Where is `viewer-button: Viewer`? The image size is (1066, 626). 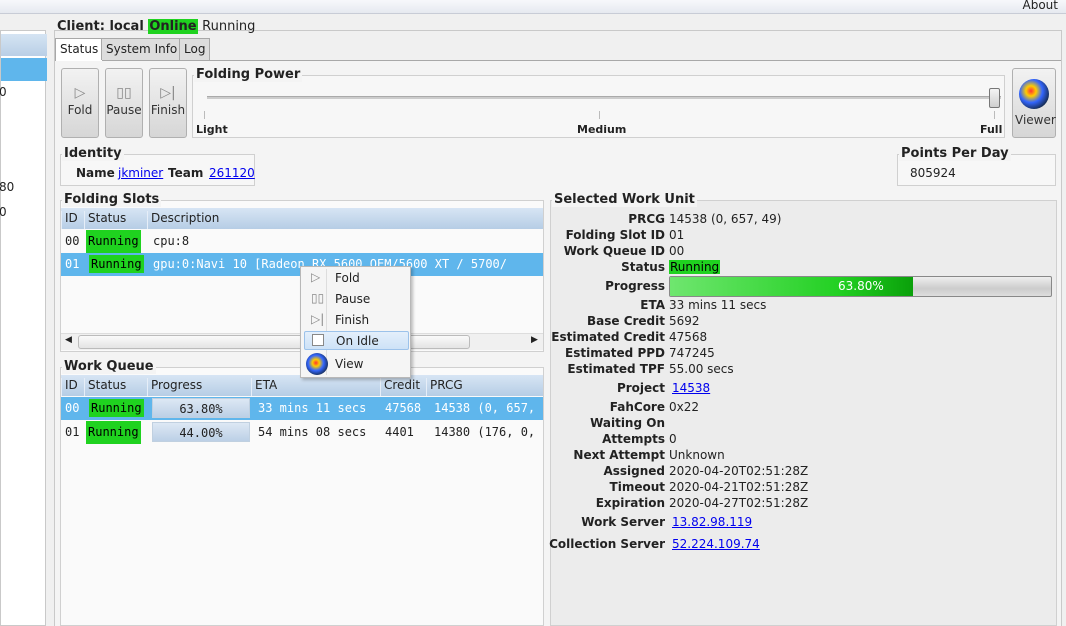
viewer-button: Viewer is located at coordinates (1034, 103).